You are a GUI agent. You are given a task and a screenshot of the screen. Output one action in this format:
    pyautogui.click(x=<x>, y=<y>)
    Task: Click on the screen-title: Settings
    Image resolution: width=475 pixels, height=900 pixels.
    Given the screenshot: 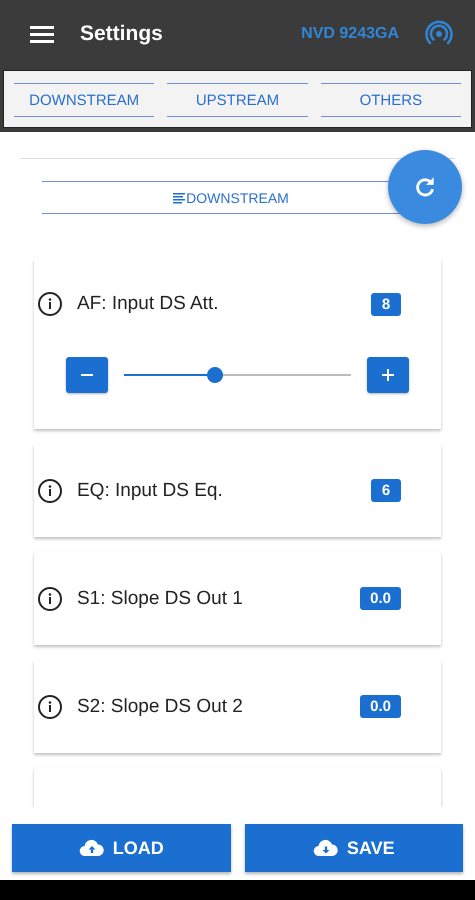 What is the action you would take?
    pyautogui.click(x=122, y=34)
    